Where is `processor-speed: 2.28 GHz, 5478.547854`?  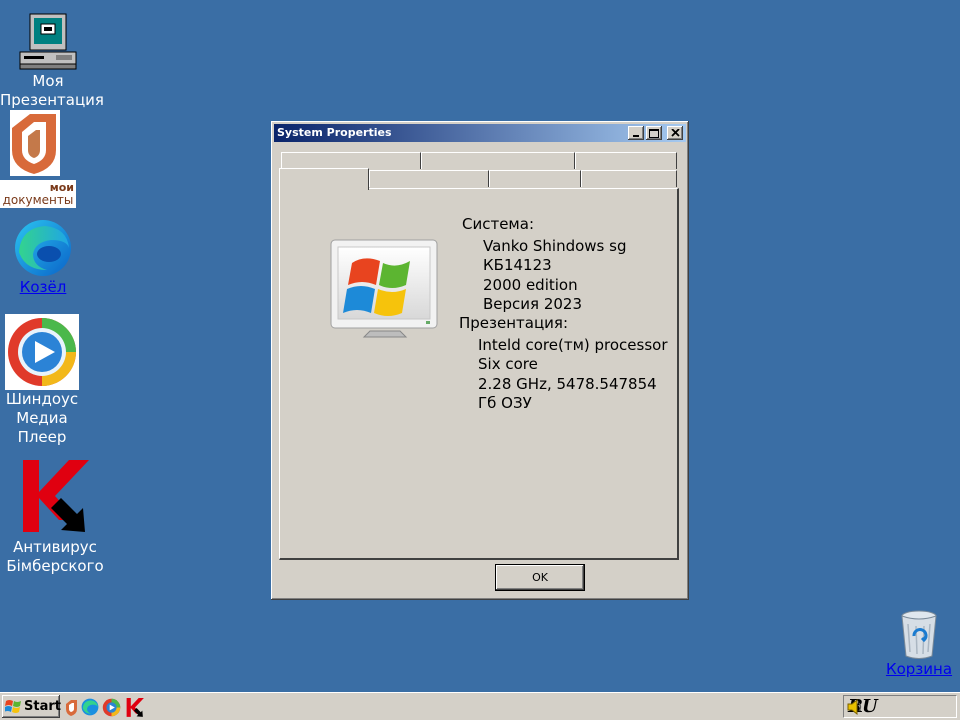 processor-speed: 2.28 GHz, 5478.547854 is located at coordinates (567, 384).